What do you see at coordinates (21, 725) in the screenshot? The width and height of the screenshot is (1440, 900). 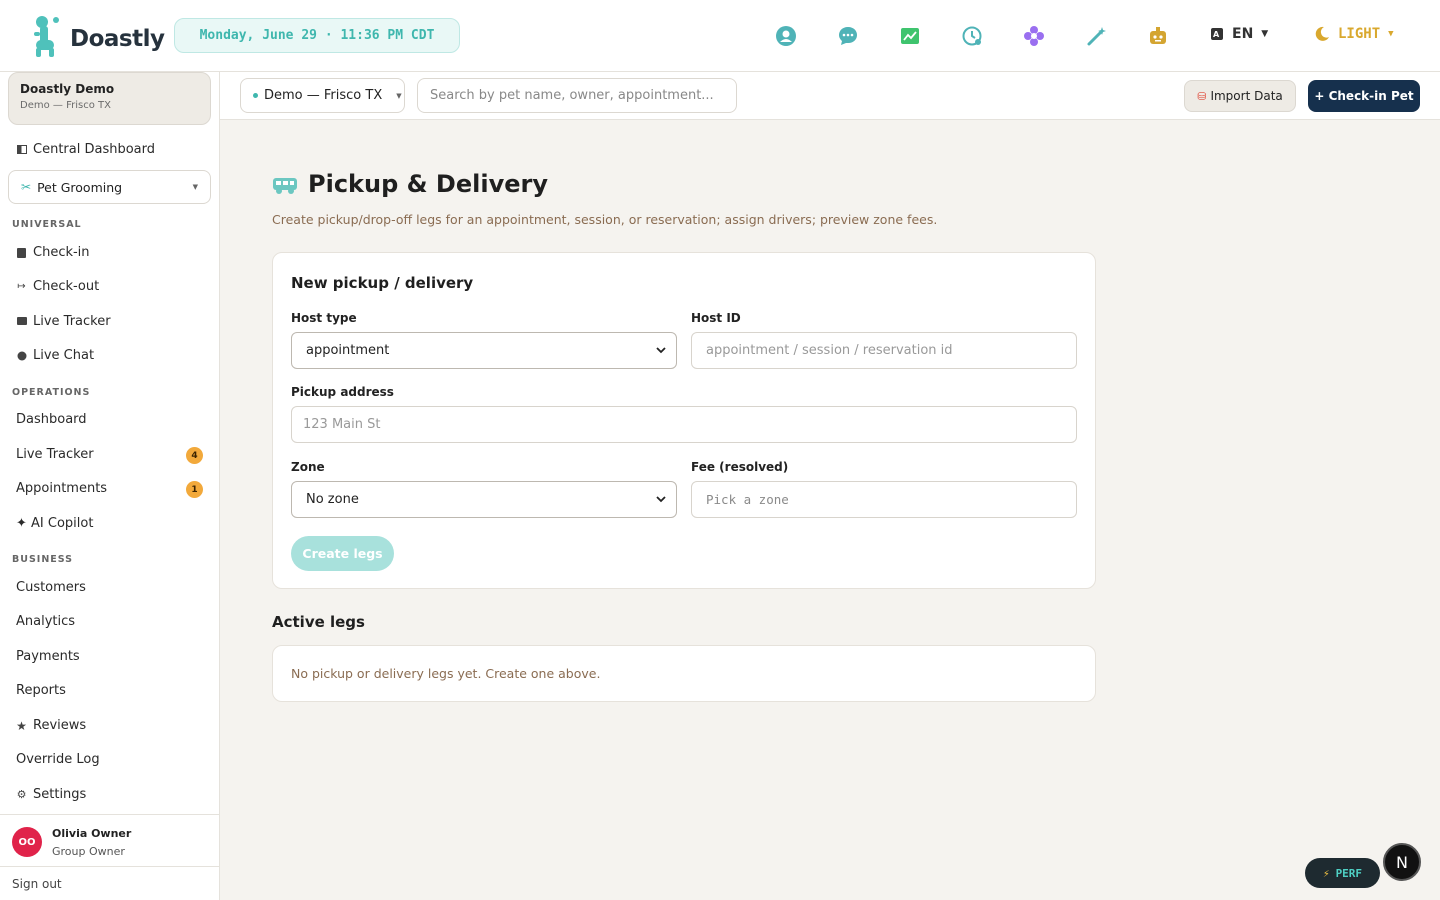 I see `star-icon: ★` at bounding box center [21, 725].